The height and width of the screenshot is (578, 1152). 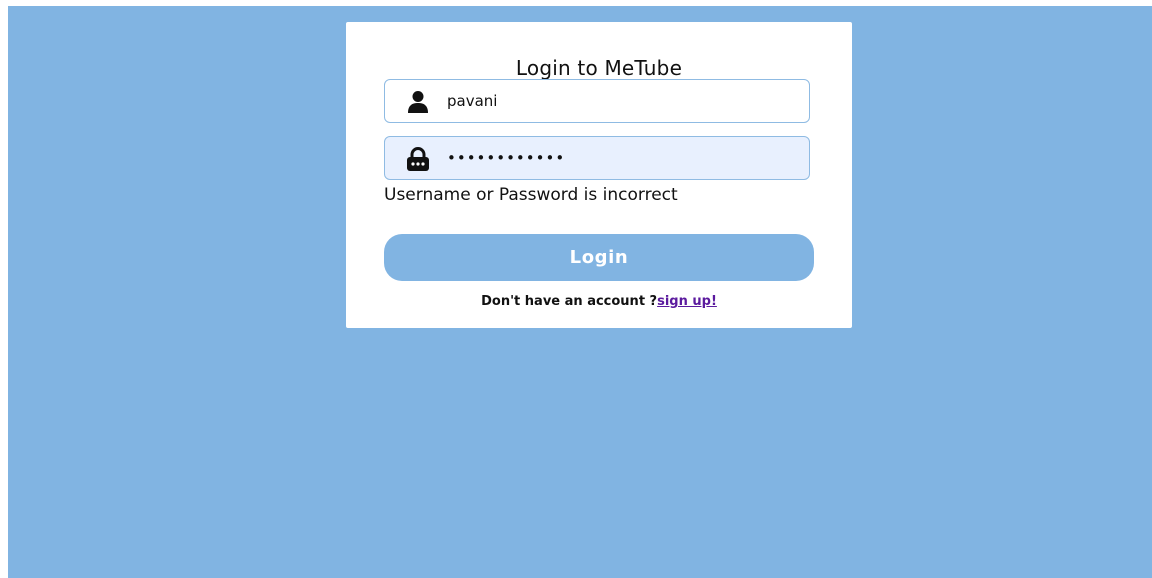 What do you see at coordinates (687, 301) in the screenshot?
I see `signup-link: sign up!` at bounding box center [687, 301].